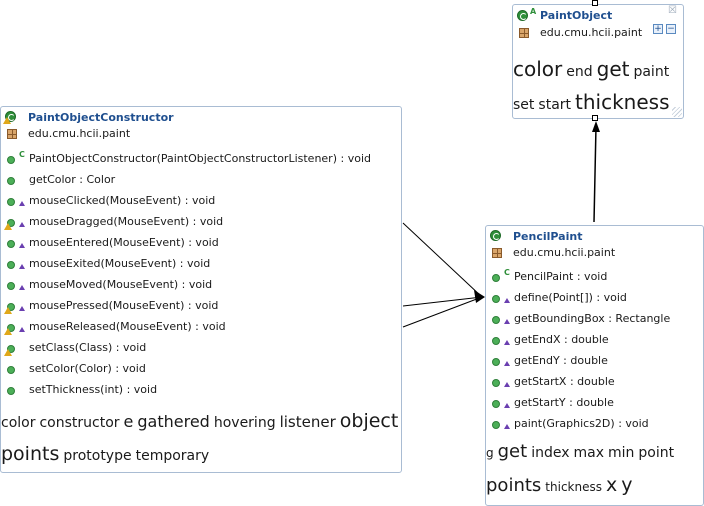 The width and height of the screenshot is (704, 506). I want to click on collapse-icon: −, so click(671, 29).